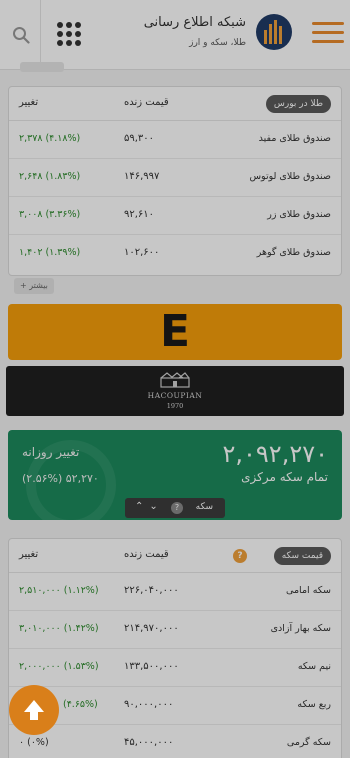 The image size is (350, 758). What do you see at coordinates (69, 34) in the screenshot?
I see `apps-grid-icon` at bounding box center [69, 34].